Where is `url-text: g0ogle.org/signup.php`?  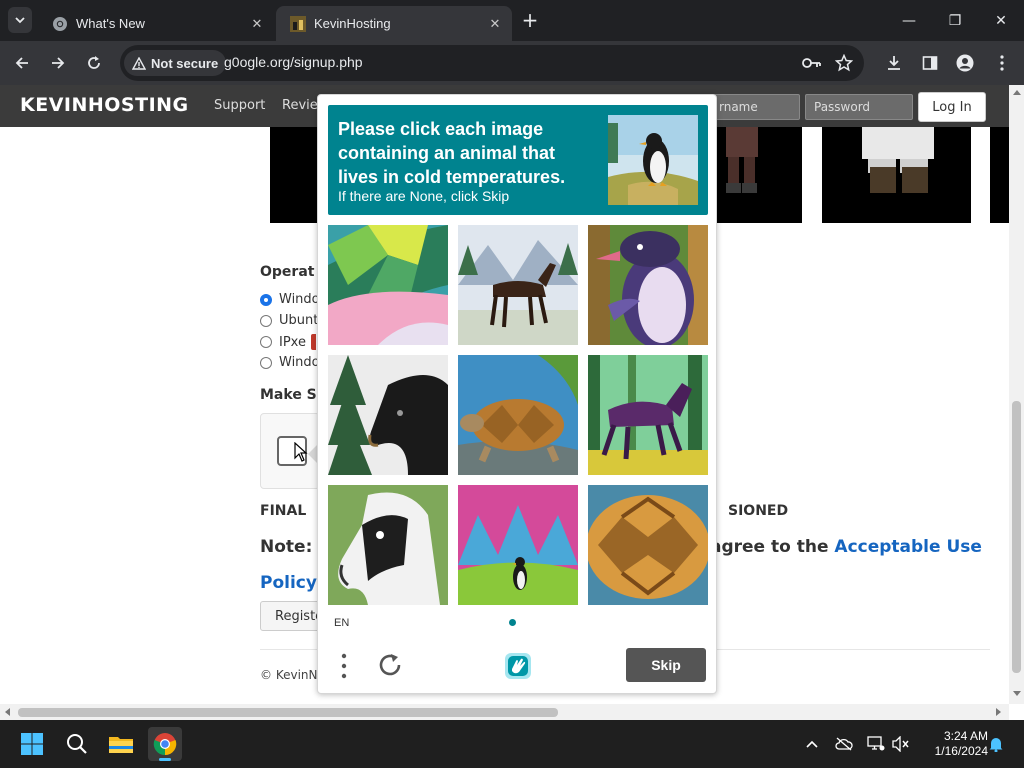
url-text: g0ogle.org/signup.php is located at coordinates (293, 62).